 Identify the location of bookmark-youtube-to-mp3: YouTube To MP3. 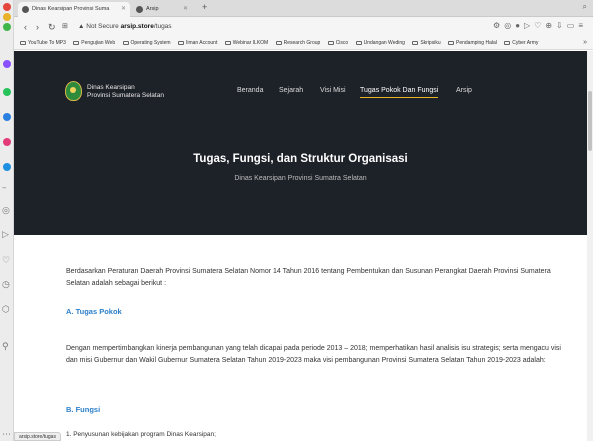
(43, 43).